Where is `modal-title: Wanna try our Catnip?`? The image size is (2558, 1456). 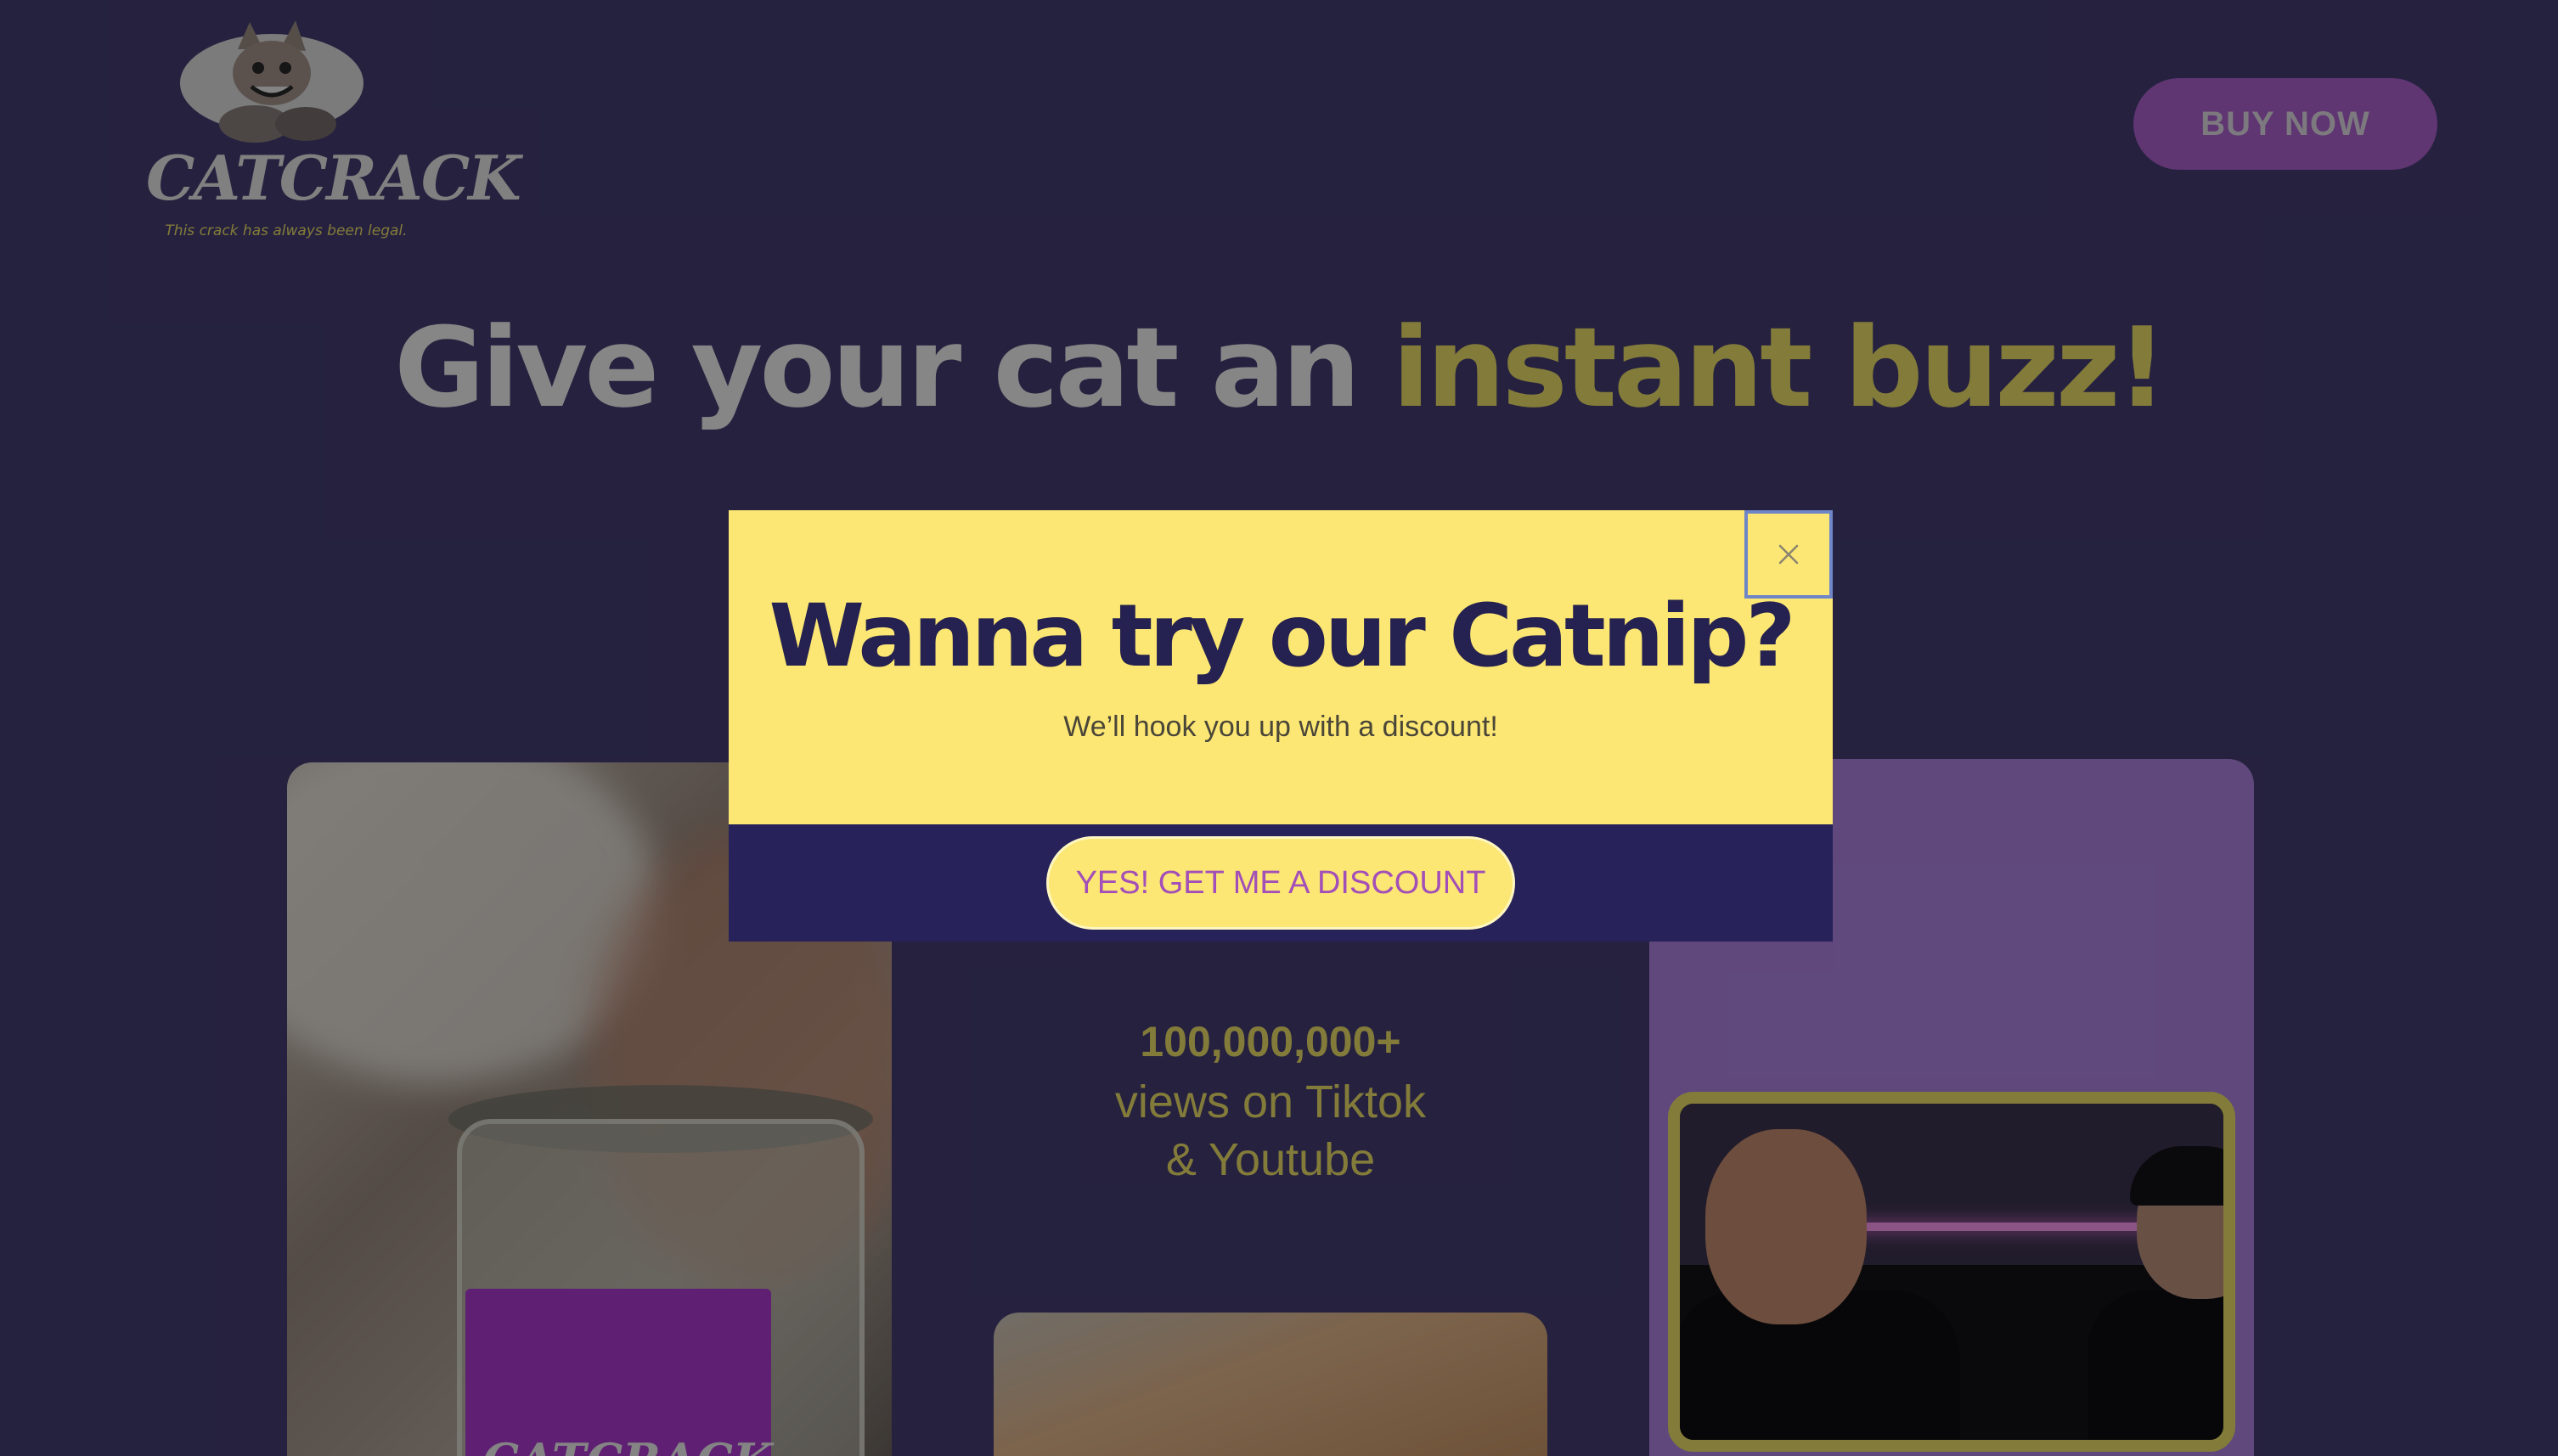 modal-title: Wanna try our Catnip? is located at coordinates (1282, 636).